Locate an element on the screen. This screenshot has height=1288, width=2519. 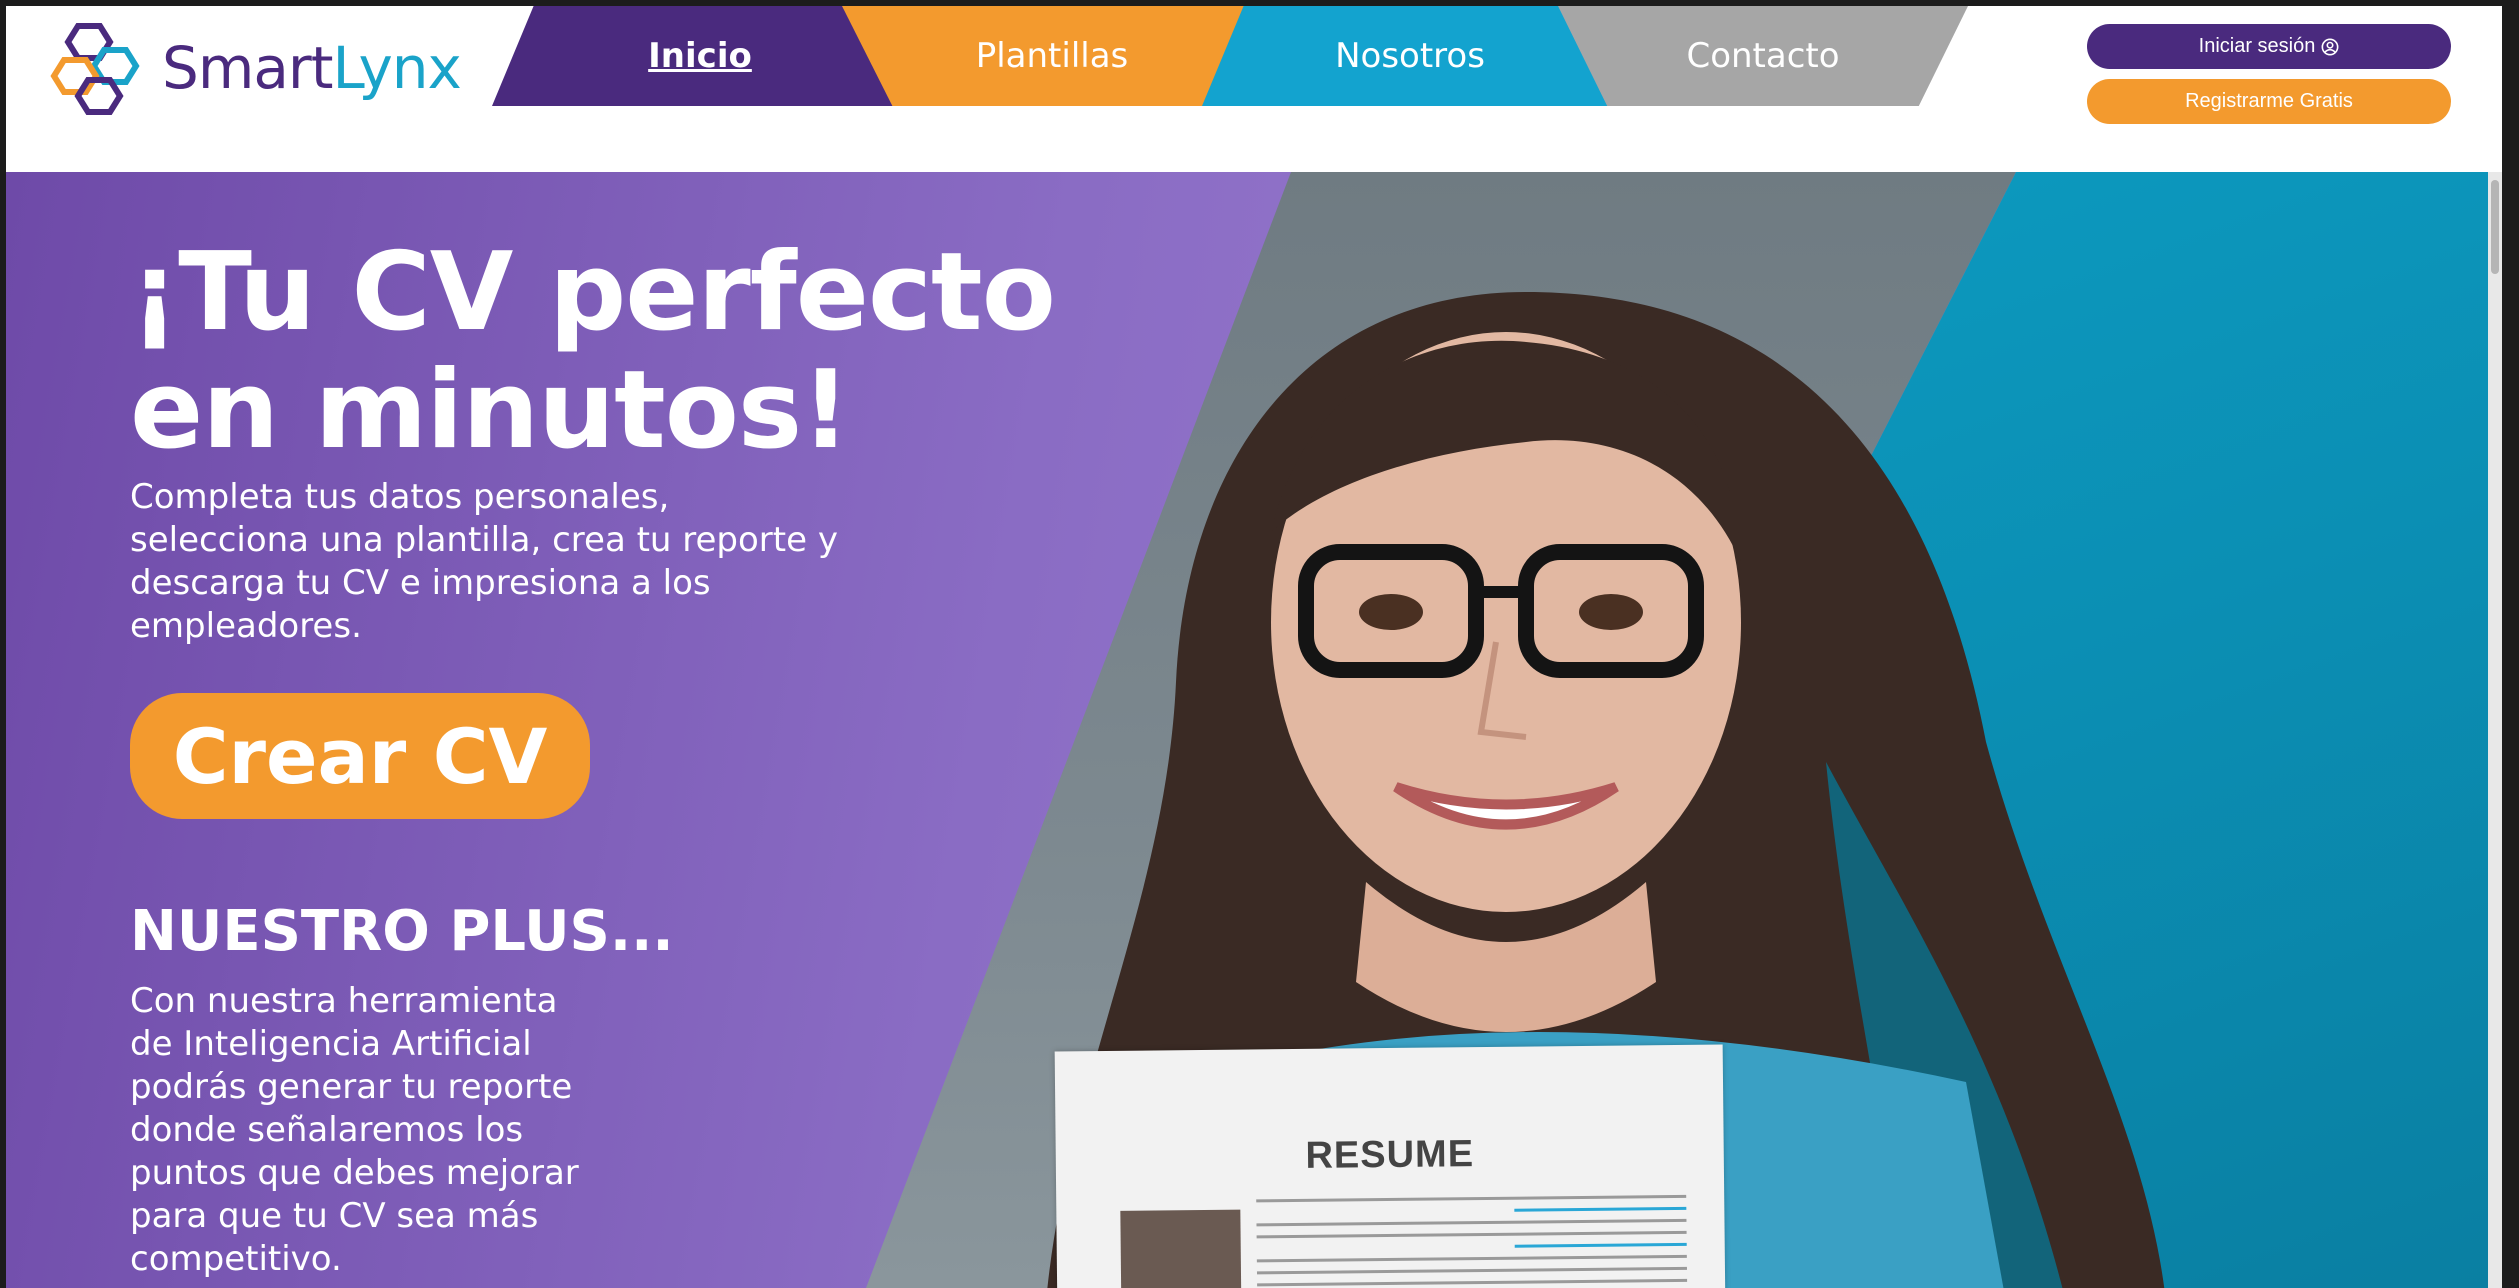
create-cv-button: Crear CV is located at coordinates (360, 756).